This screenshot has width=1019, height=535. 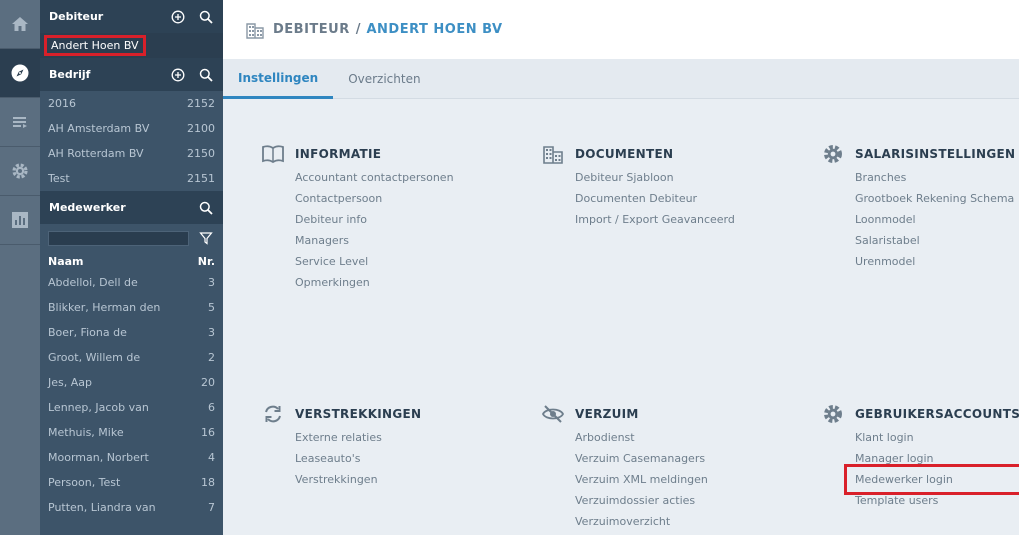 I want to click on link-verzuimdossier-acties: Verzuimdossier acties, so click(x=641, y=500).